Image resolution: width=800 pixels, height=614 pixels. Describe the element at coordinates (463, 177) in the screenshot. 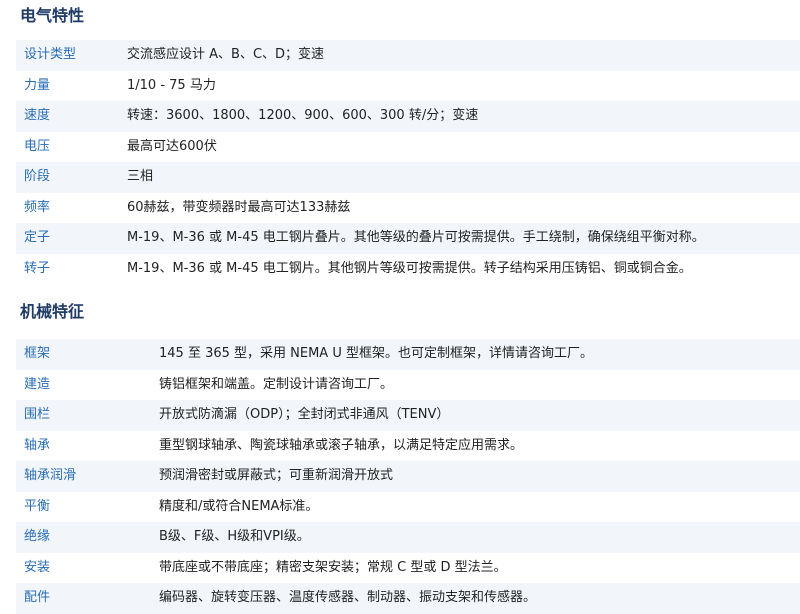

I see `spec-value: 三相` at that location.